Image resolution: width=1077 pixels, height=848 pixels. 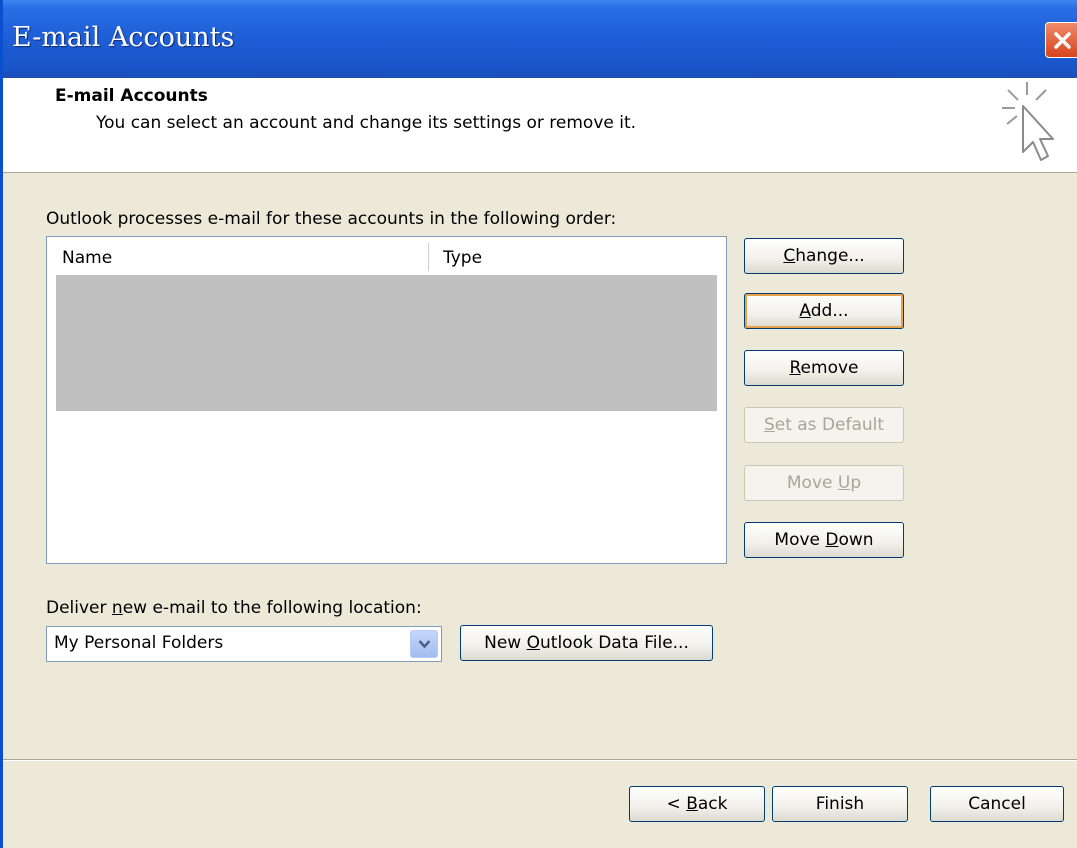 I want to click on cancel-button: Cancel, so click(x=997, y=804).